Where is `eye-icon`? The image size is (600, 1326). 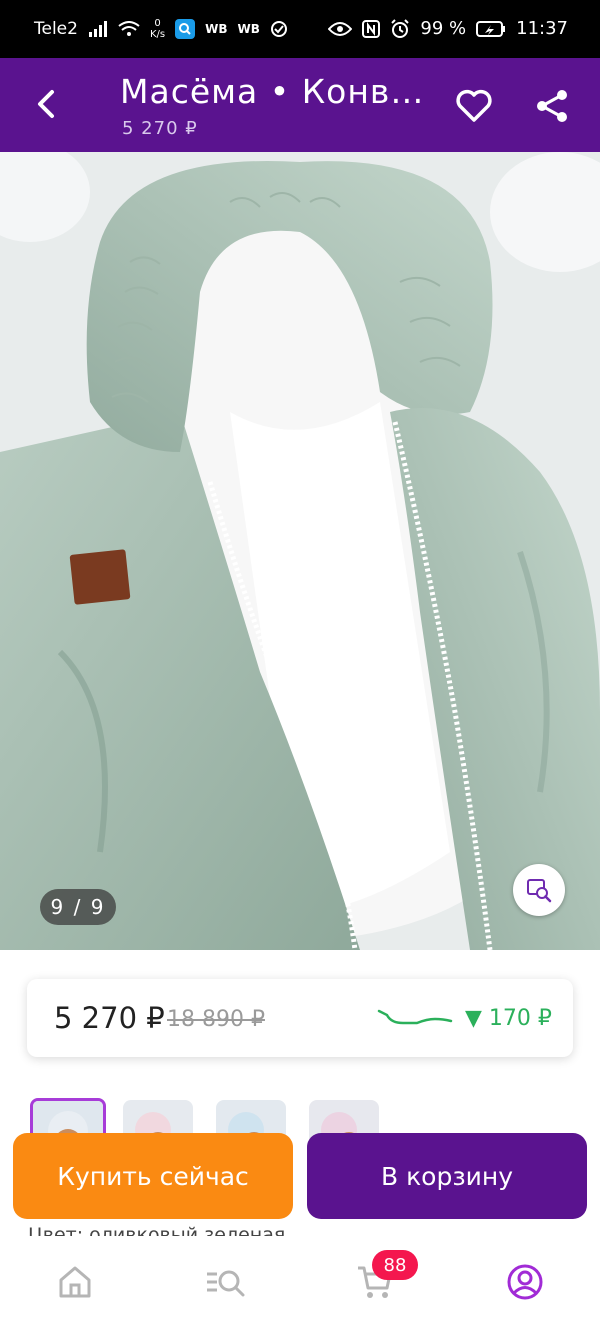
eye-icon is located at coordinates (340, 28).